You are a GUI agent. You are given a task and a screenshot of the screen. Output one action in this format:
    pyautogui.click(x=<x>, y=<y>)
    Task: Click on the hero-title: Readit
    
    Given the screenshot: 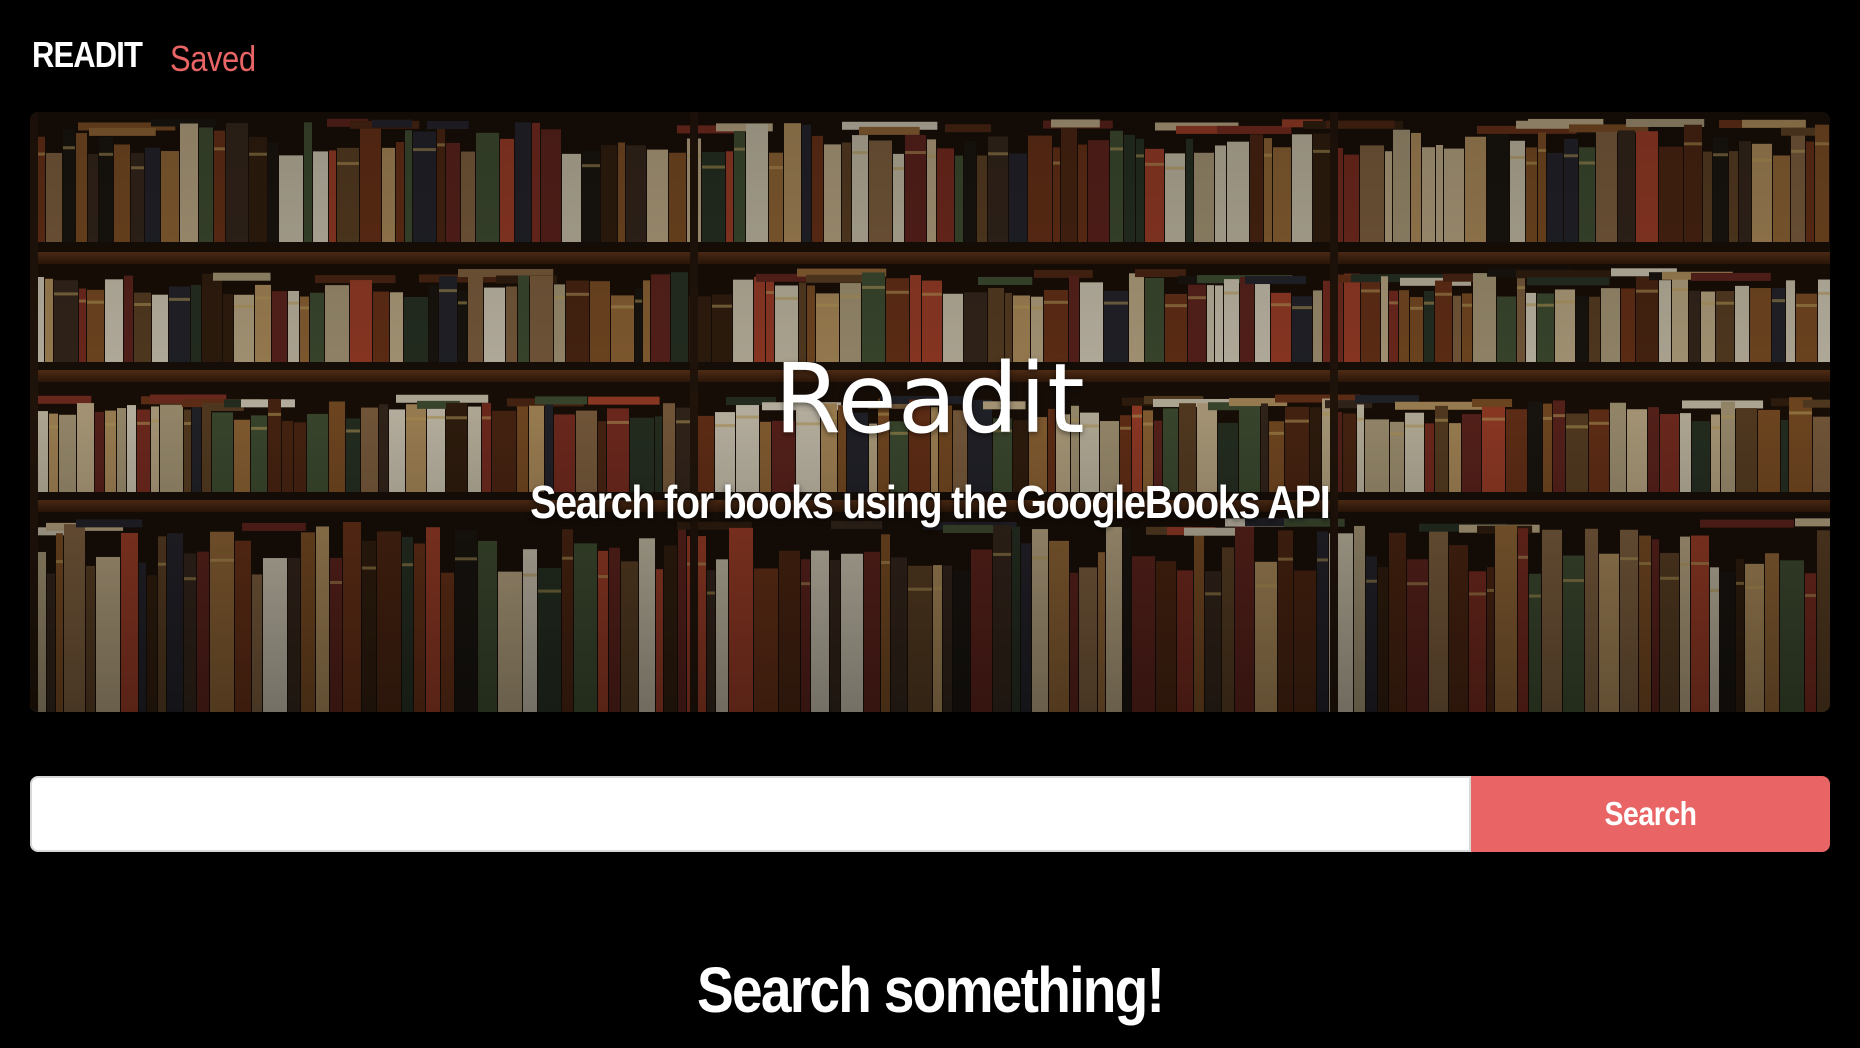 What is the action you would take?
    pyautogui.click(x=930, y=399)
    